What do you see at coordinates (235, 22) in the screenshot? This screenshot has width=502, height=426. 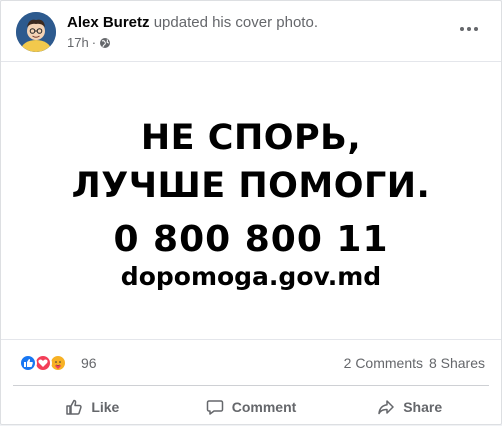 I see `post-action-text: updated his cover photo.` at bounding box center [235, 22].